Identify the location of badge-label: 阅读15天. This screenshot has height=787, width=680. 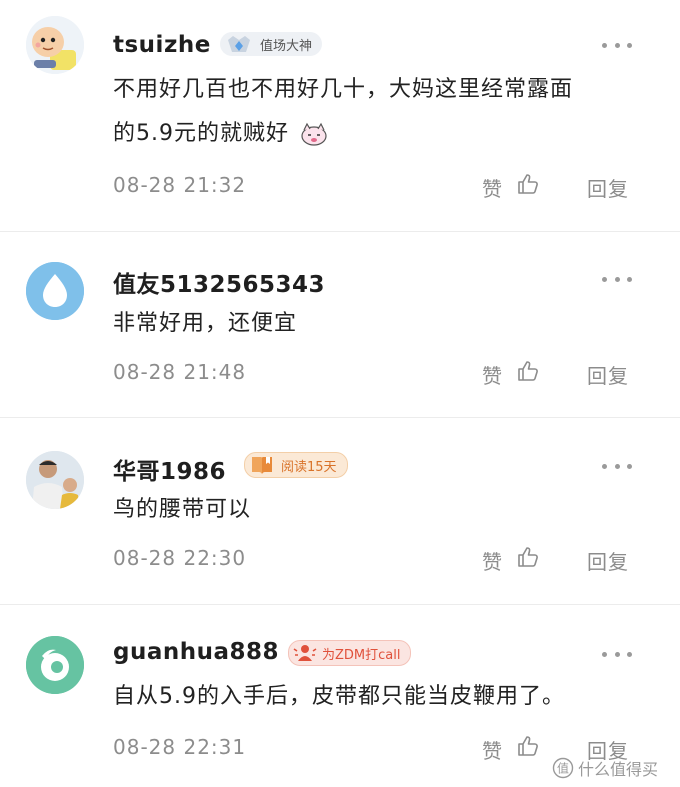
(309, 467).